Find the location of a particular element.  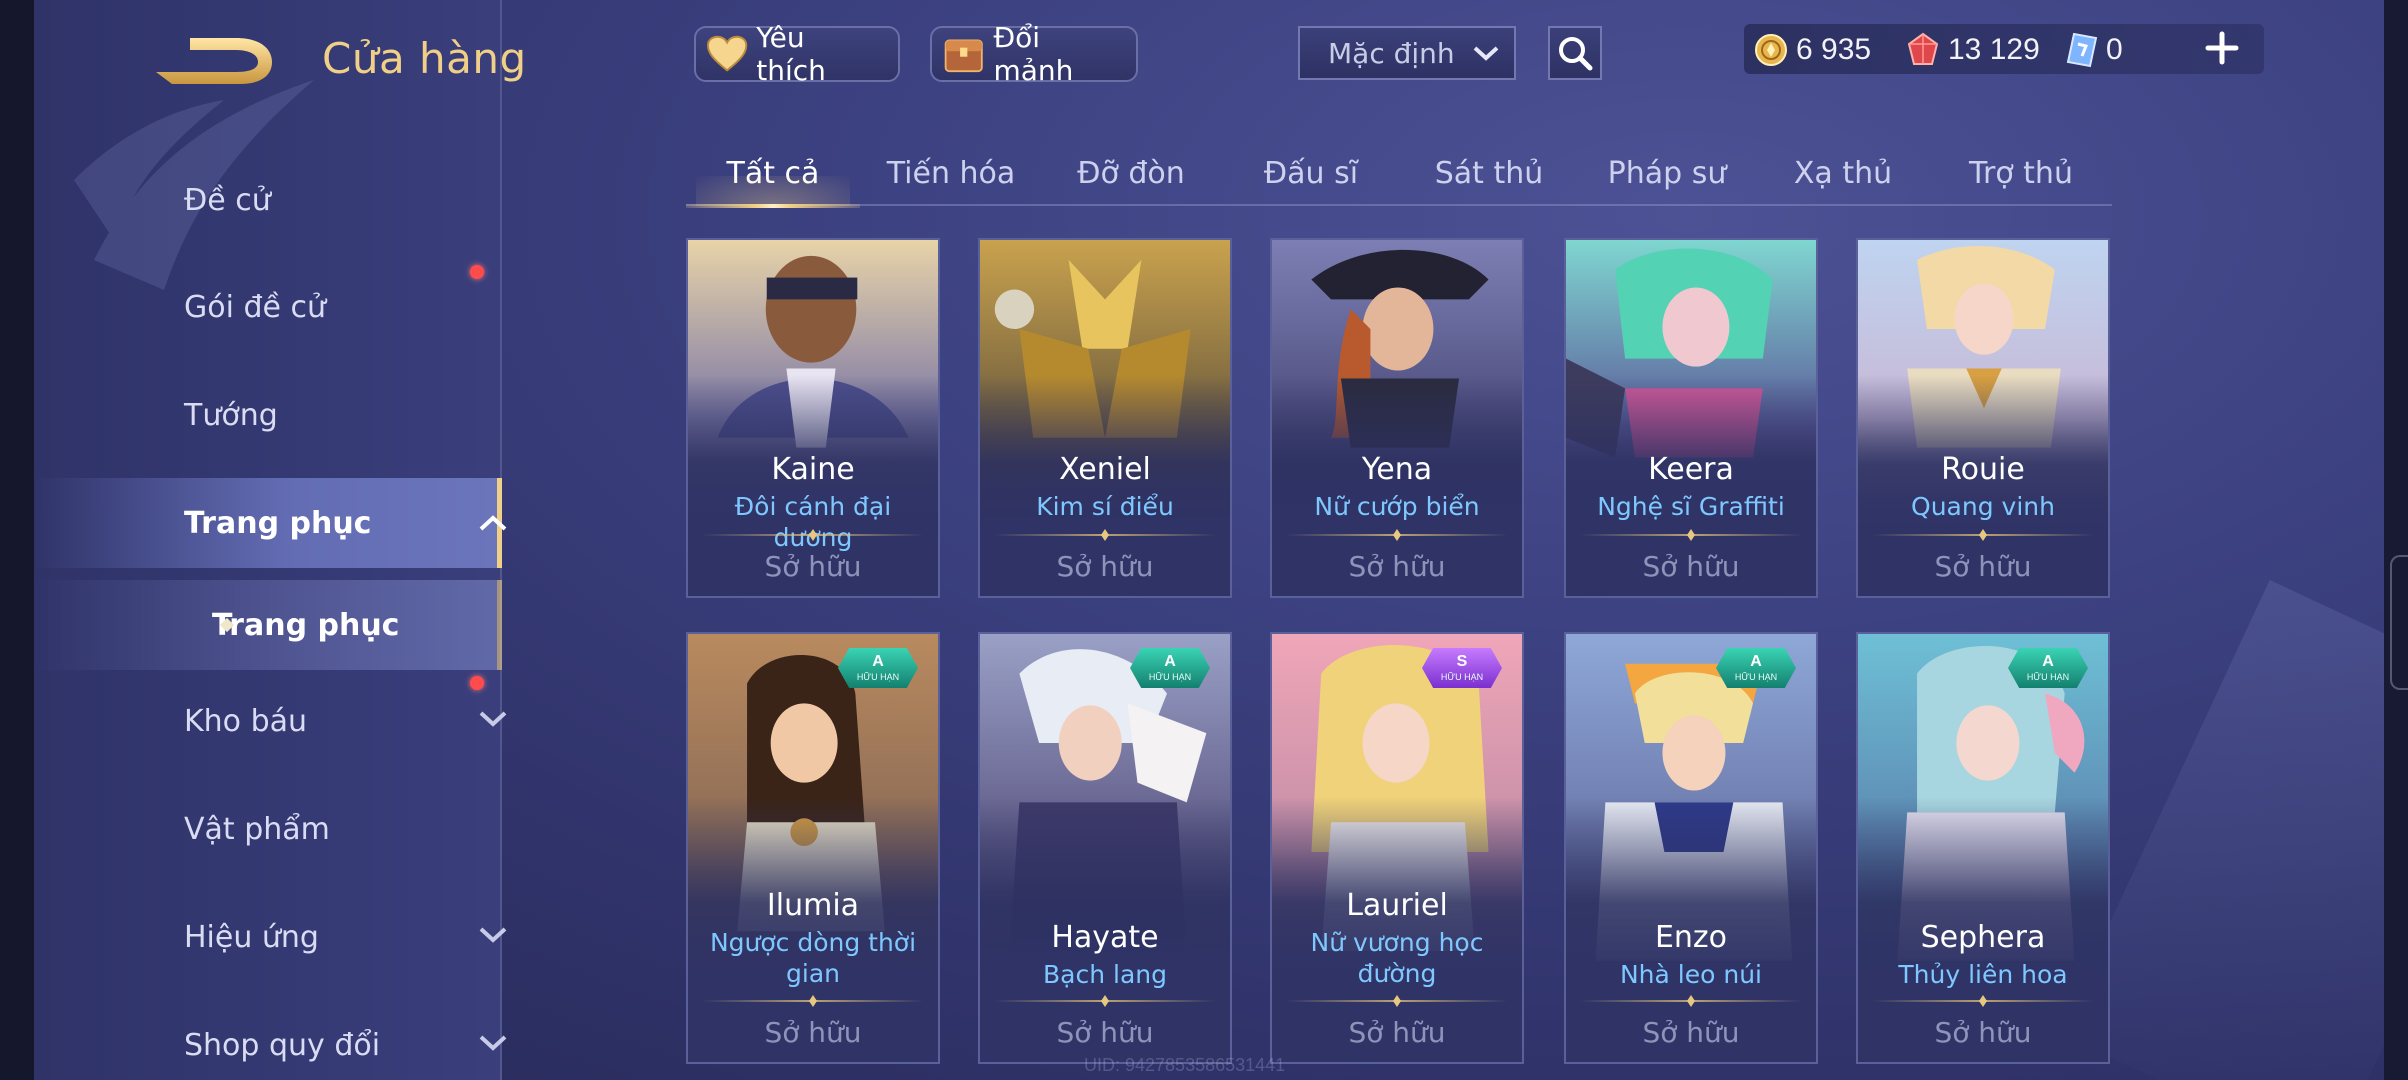

sidebar-item-exchange-shop: Shop quy đổi is located at coordinates (270, 1040).